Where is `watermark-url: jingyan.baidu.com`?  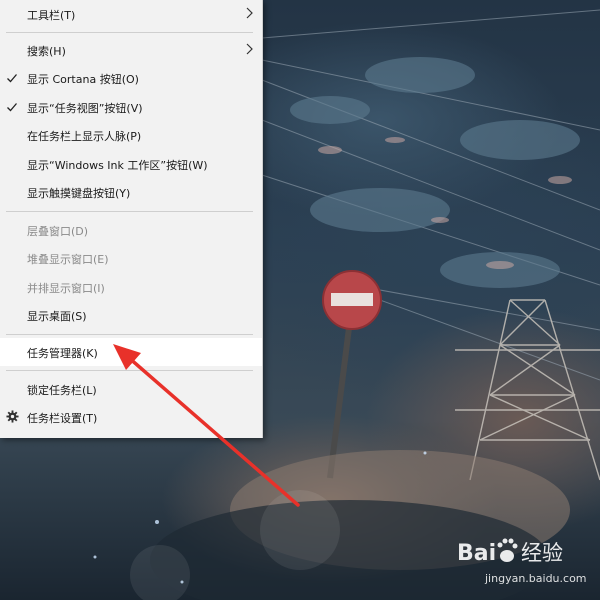
watermark-url: jingyan.baidu.com is located at coordinates (536, 578).